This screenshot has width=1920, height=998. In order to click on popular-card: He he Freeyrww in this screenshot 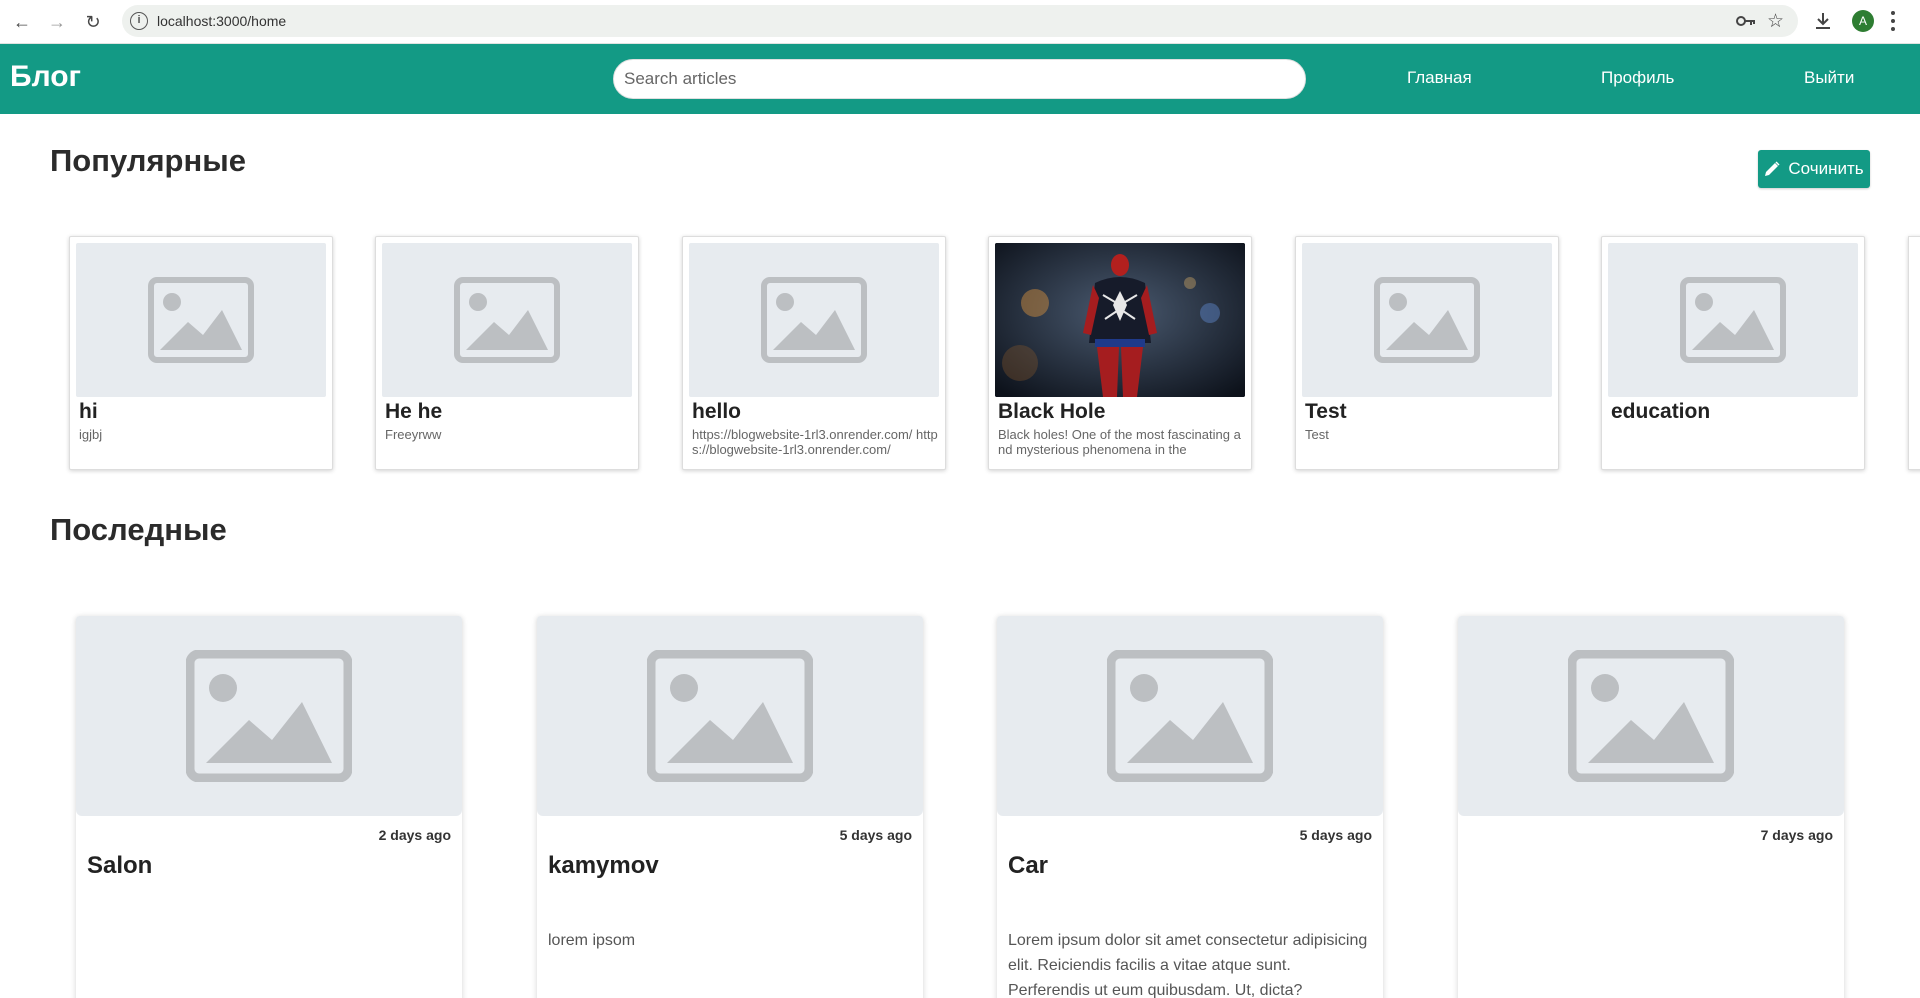, I will do `click(507, 353)`.